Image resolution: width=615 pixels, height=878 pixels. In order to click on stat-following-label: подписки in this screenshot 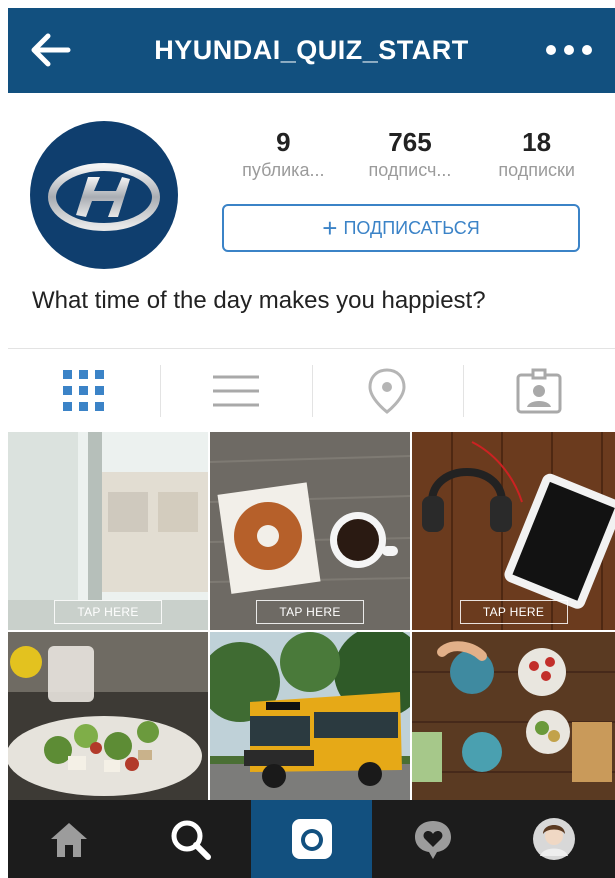, I will do `click(536, 170)`.